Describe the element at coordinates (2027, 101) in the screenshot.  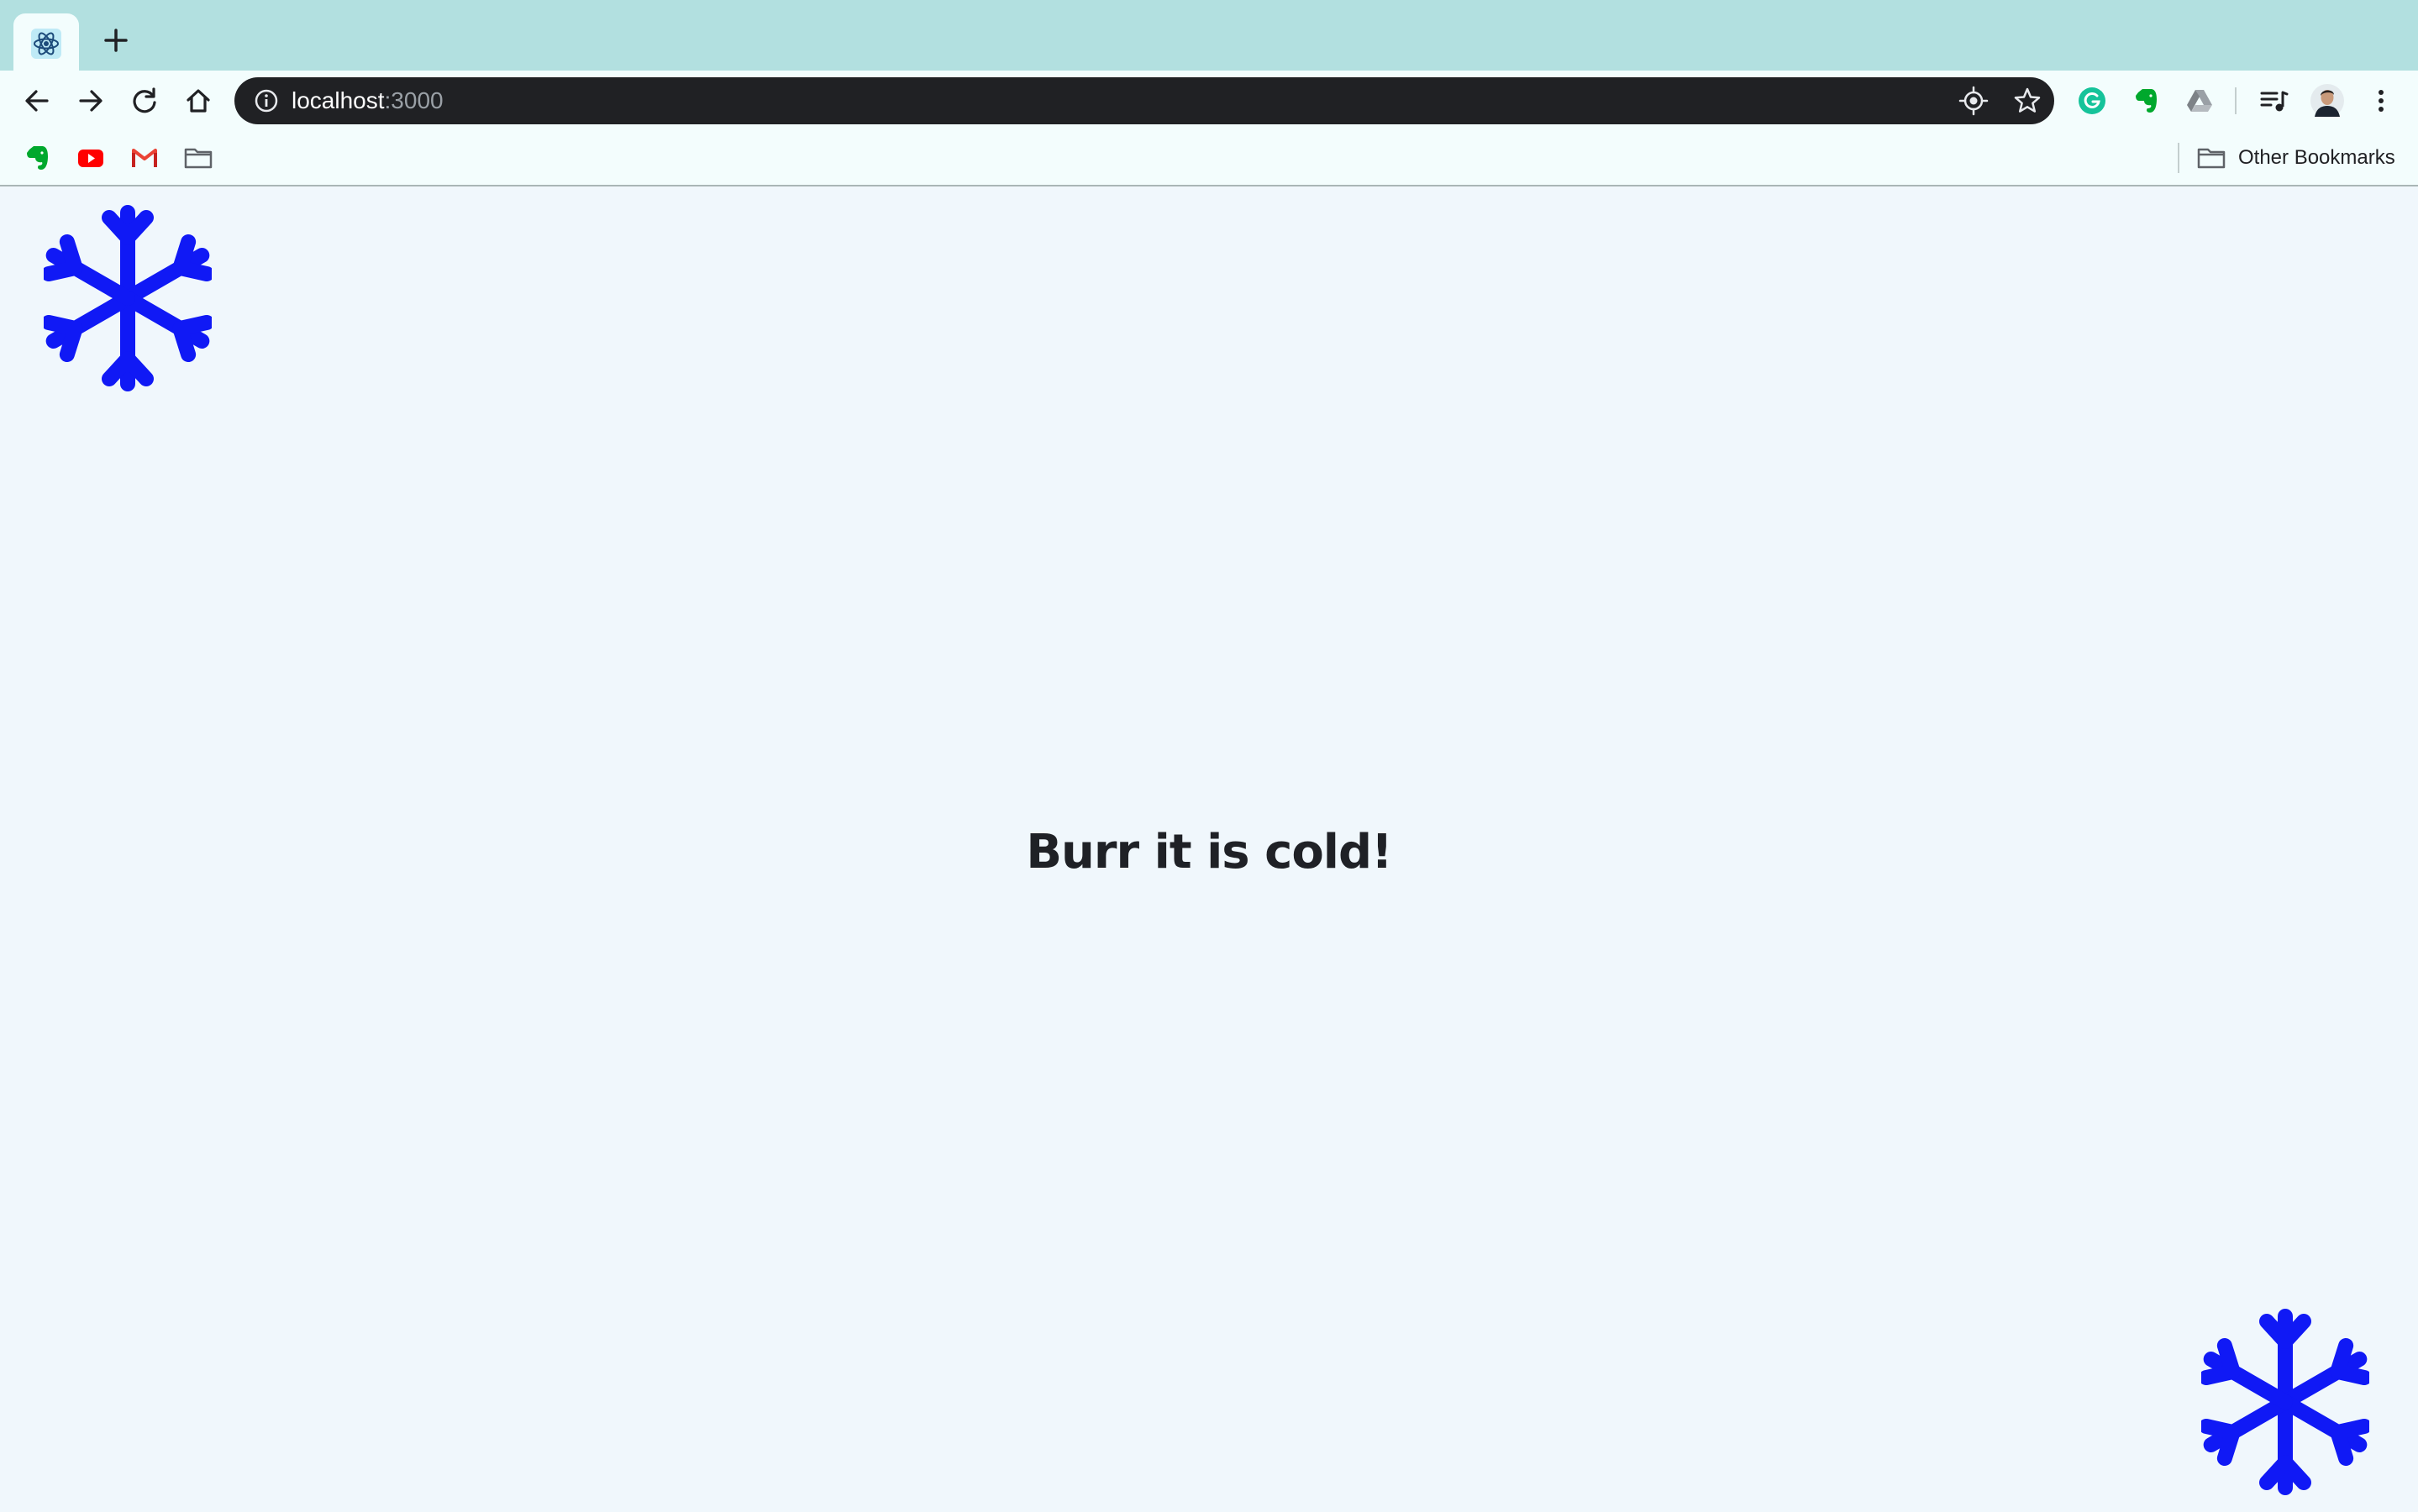
I see `star-icon` at that location.